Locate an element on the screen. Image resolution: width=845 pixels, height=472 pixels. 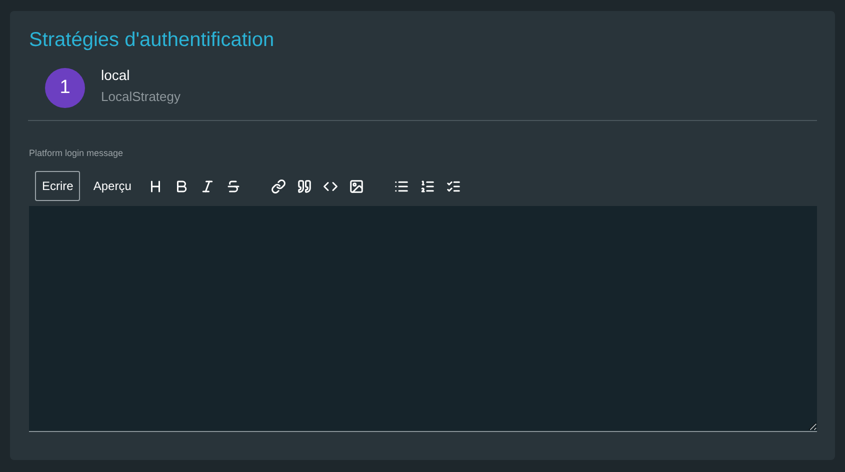
card-title: Stratégies d'authentification is located at coordinates (152, 40).